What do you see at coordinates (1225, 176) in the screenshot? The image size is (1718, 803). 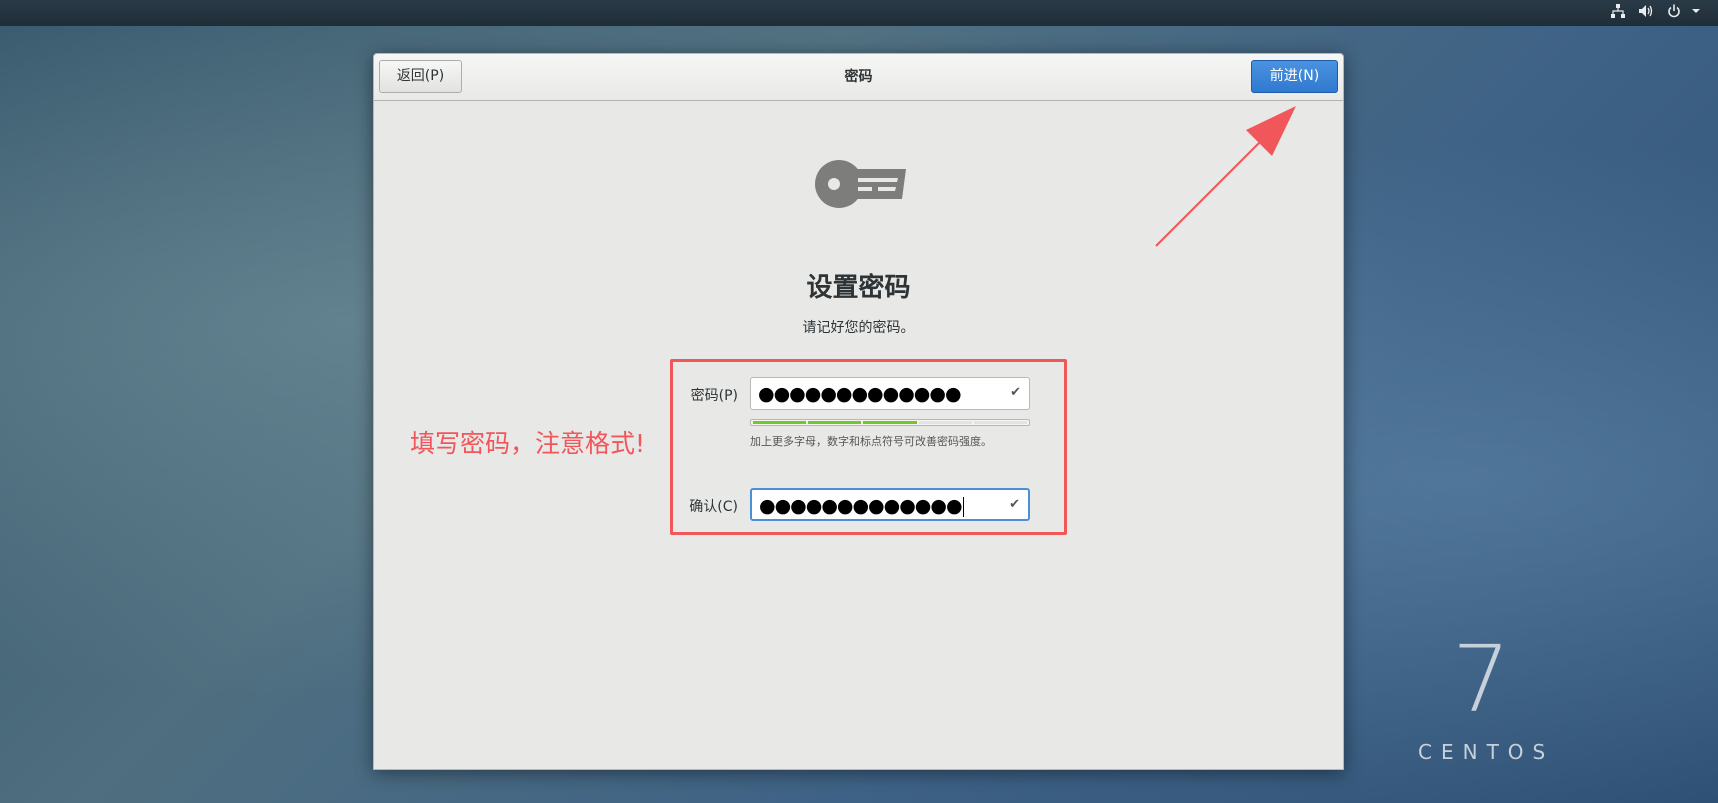 I see `annotation-arrow` at bounding box center [1225, 176].